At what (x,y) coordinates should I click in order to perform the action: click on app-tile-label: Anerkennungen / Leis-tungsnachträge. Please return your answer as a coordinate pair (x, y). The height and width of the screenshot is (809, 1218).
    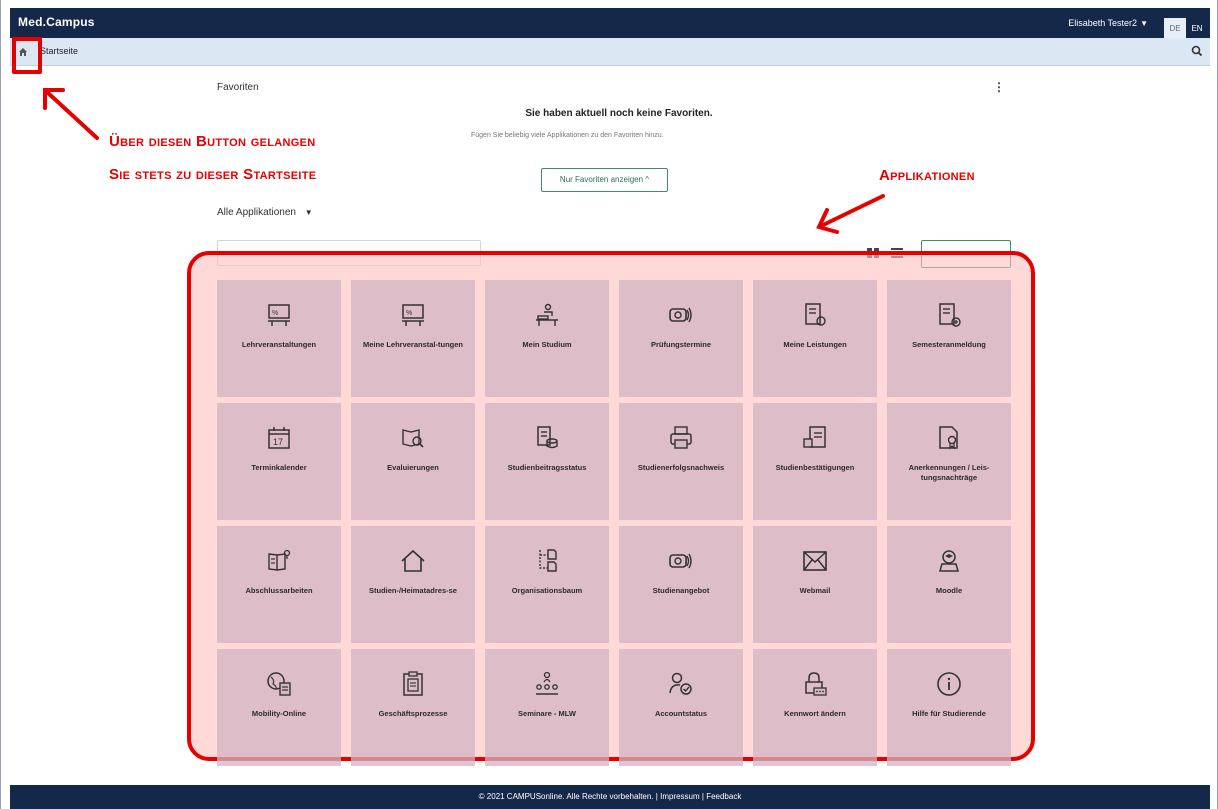
    Looking at the image, I should click on (949, 472).